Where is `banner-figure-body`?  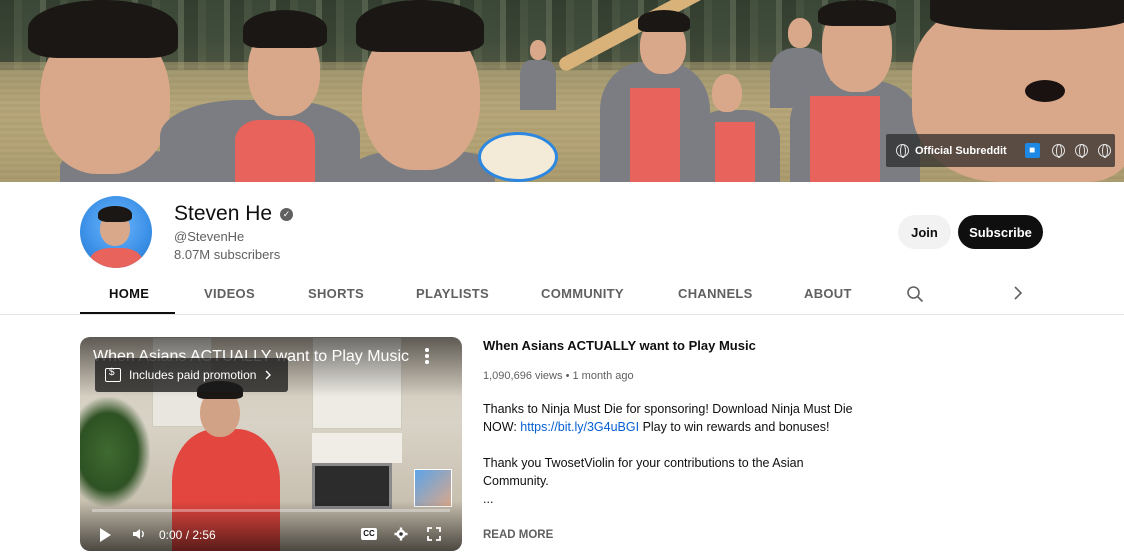 banner-figure-body is located at coordinates (538, 85).